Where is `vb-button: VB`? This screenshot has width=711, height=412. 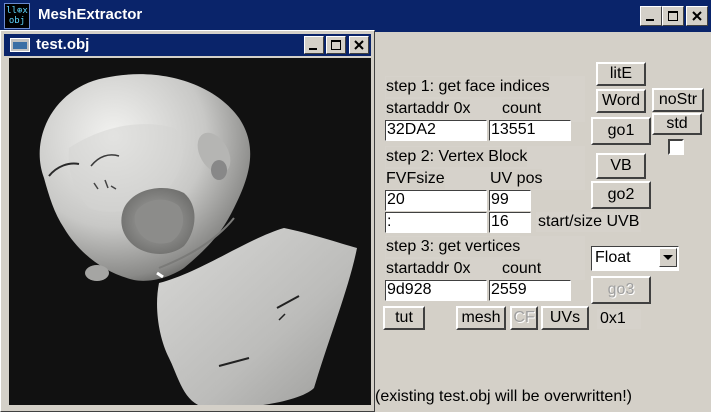
vb-button: VB is located at coordinates (621, 166).